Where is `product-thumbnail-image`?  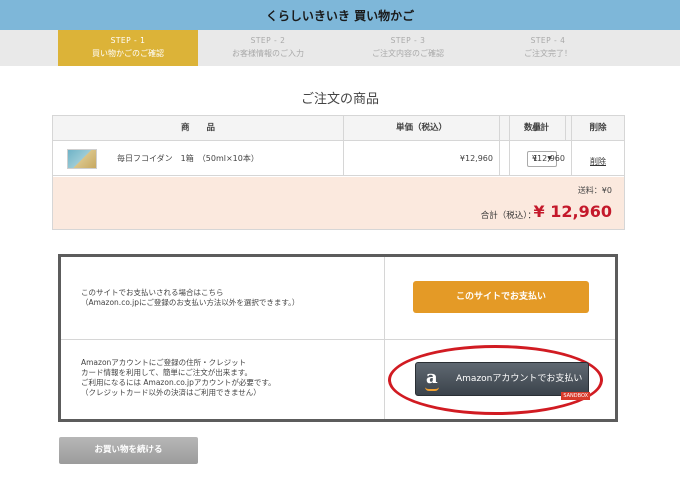 product-thumbnail-image is located at coordinates (82, 159).